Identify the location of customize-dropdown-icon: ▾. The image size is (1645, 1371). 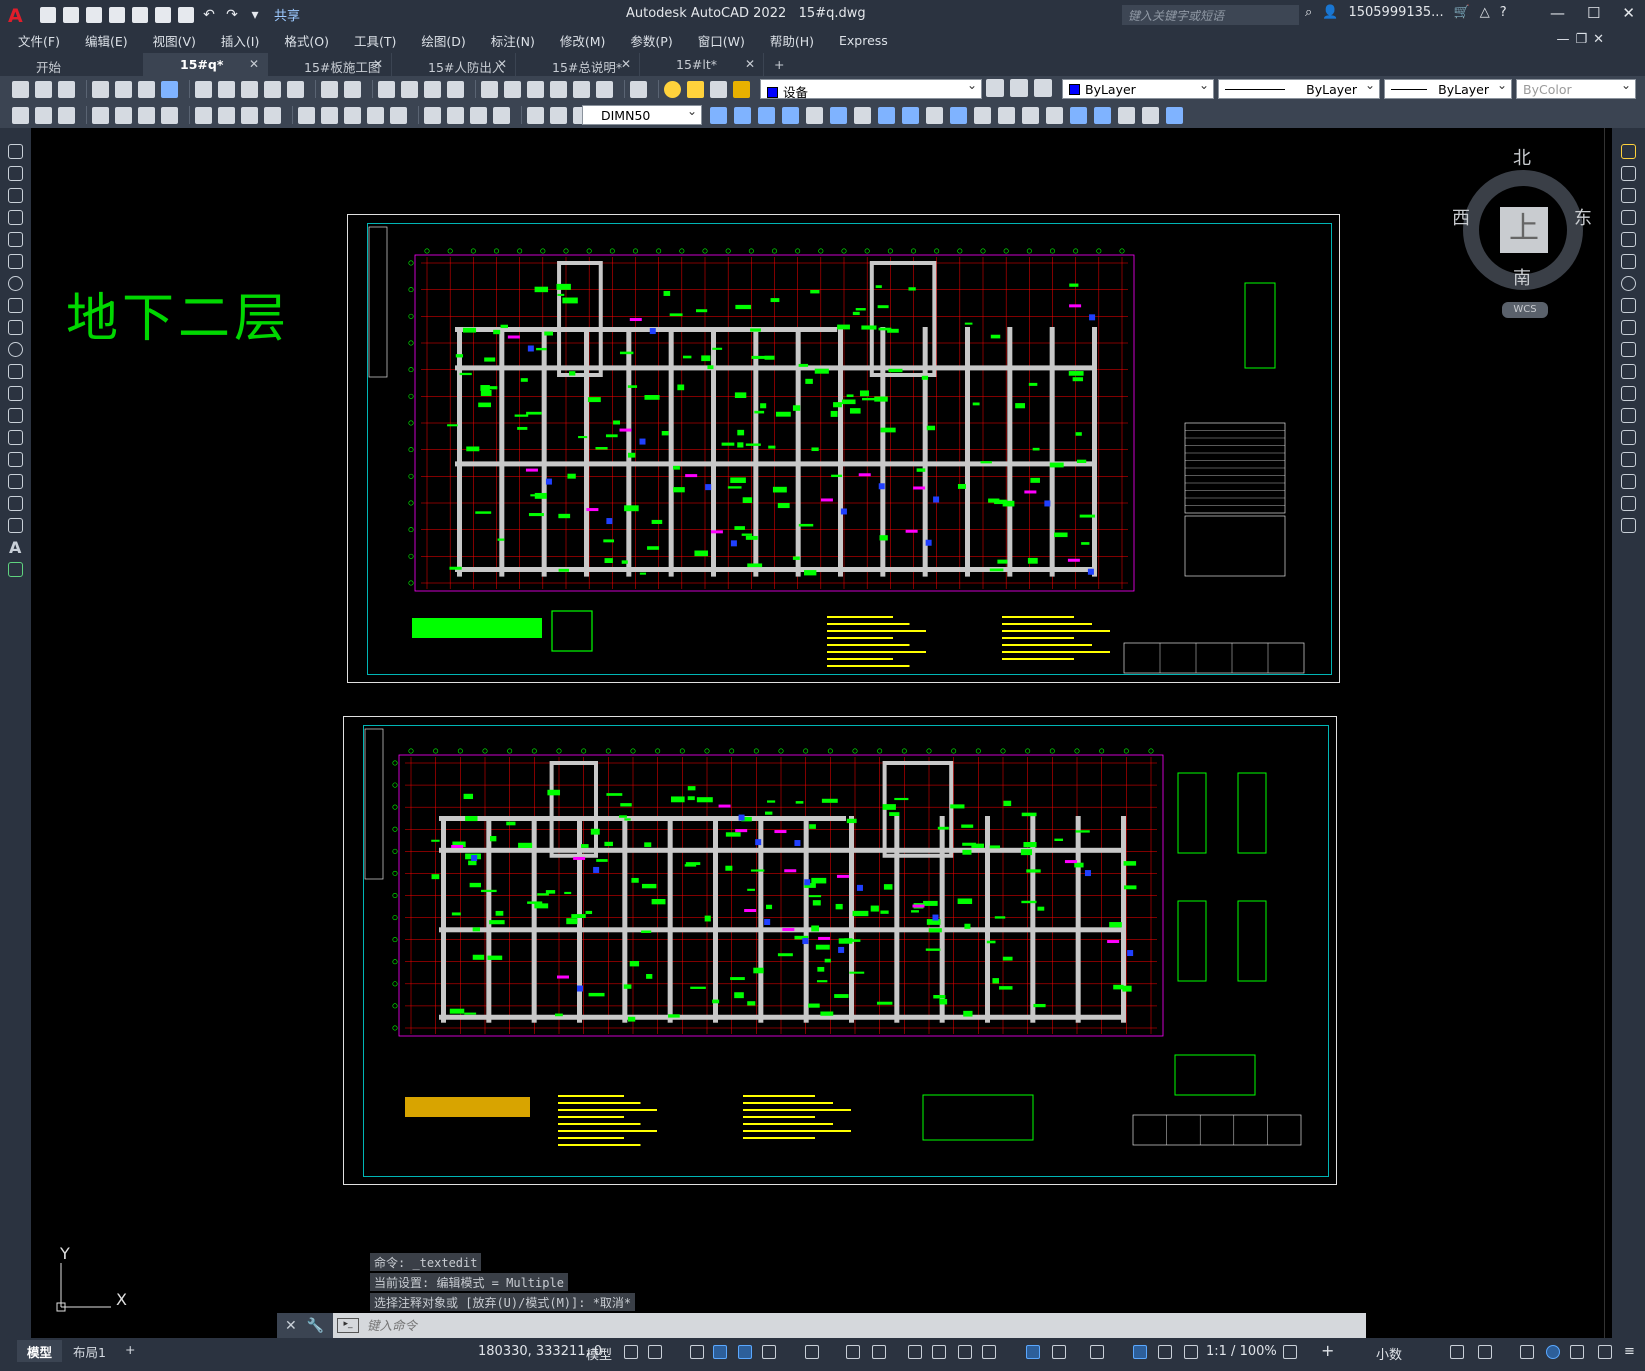
(255, 15).